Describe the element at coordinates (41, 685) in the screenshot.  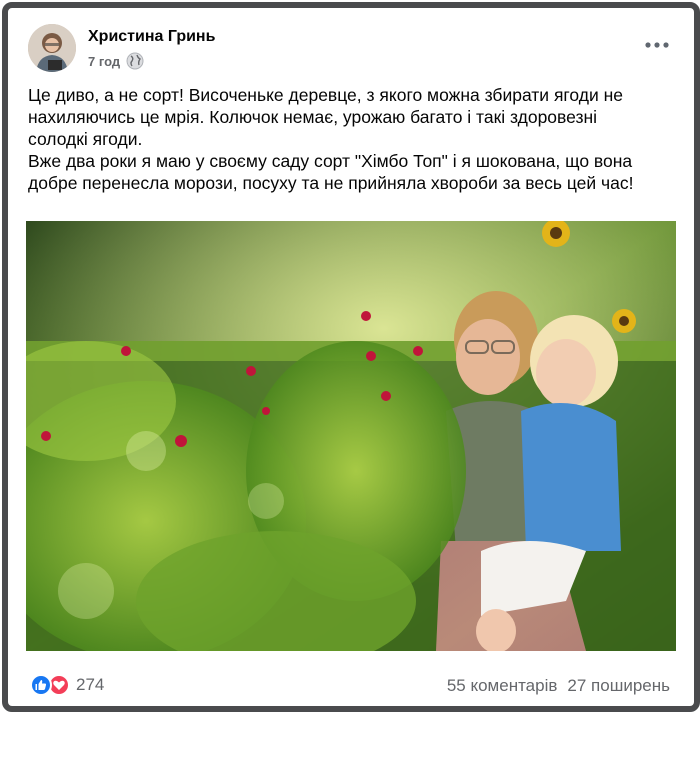
I see `like-icon` at that location.